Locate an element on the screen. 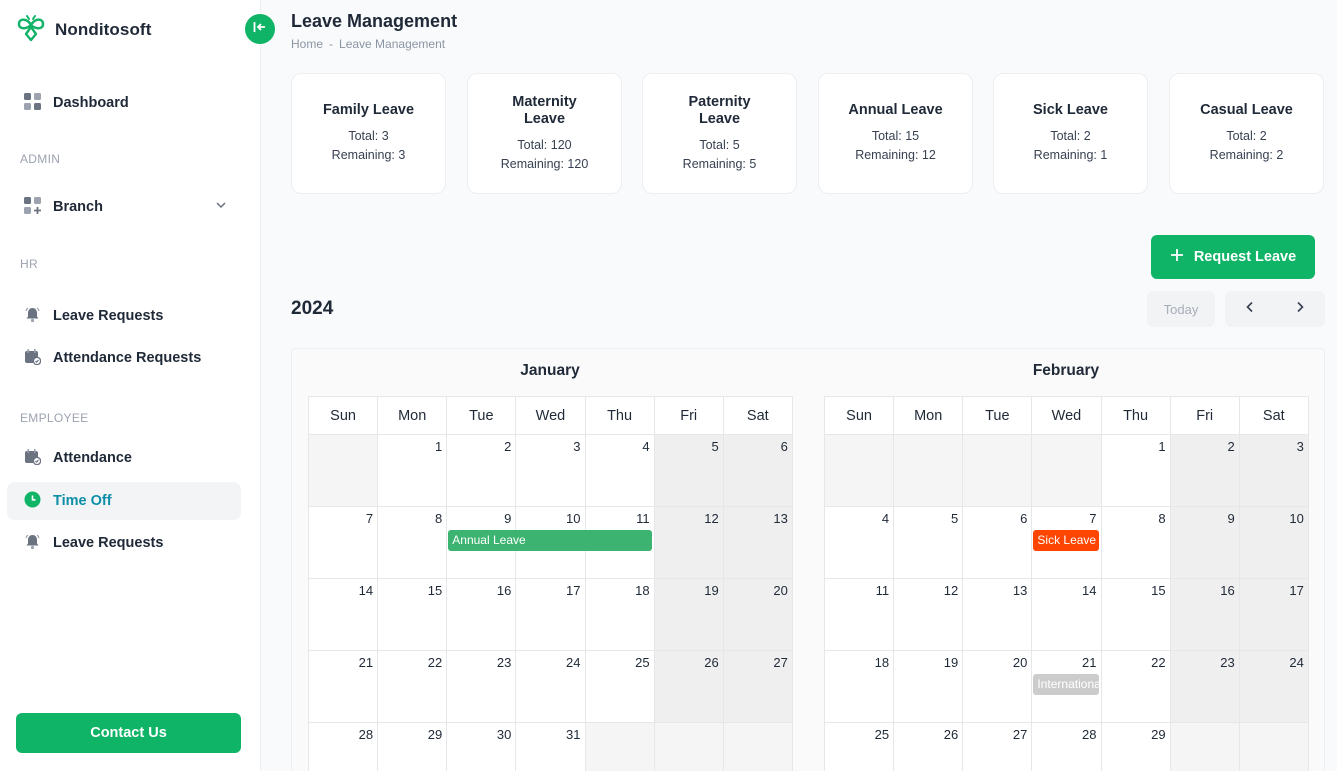 The image size is (1337, 771). request-leave-button: Request Leave is located at coordinates (1233, 257).